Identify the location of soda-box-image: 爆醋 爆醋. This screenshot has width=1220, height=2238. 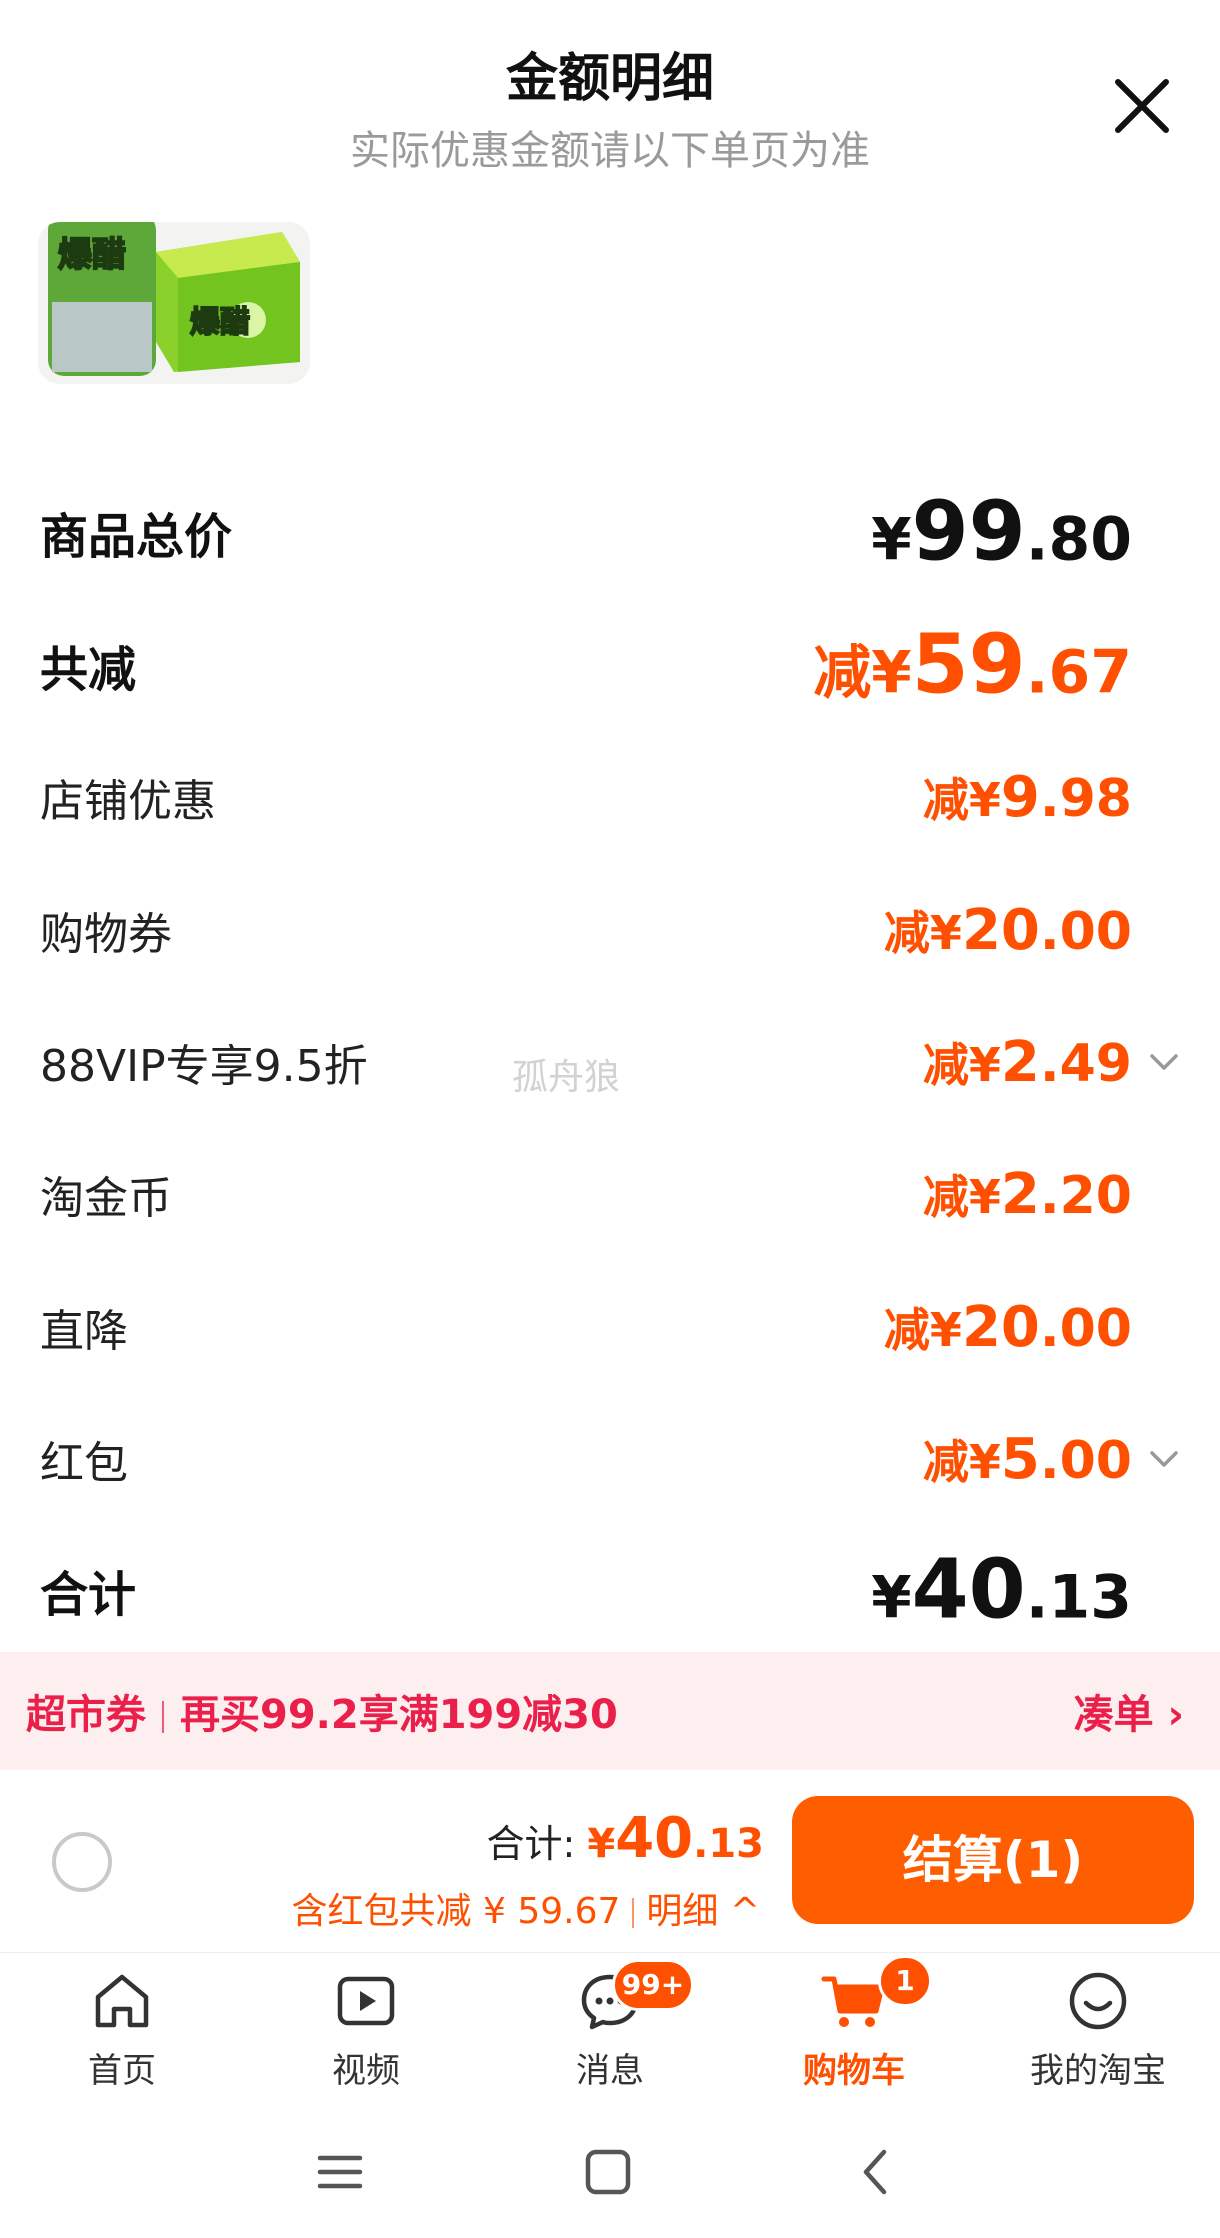
(174, 303).